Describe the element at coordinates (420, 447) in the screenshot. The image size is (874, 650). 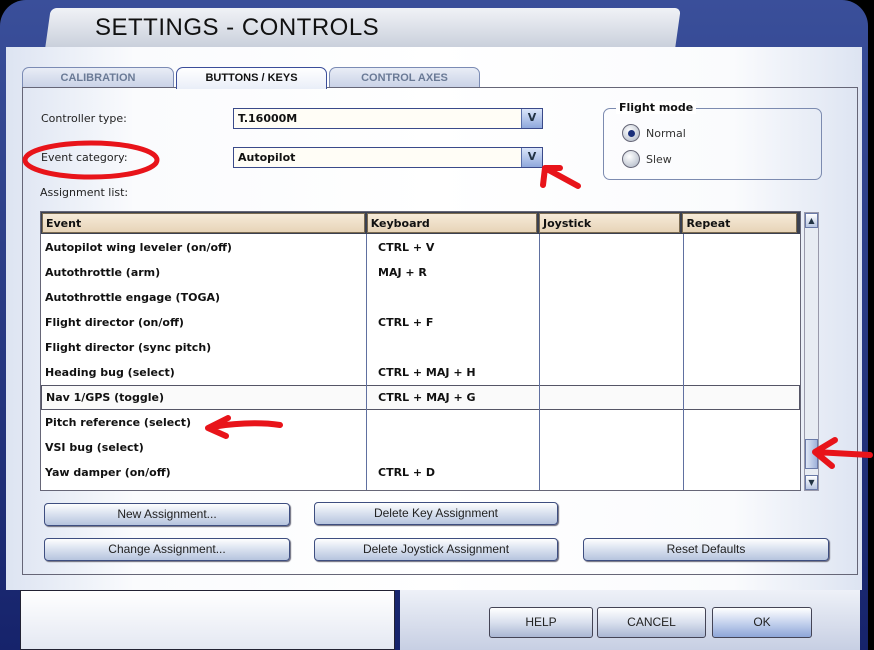
I see `table-row: VSI bug (select)` at that location.